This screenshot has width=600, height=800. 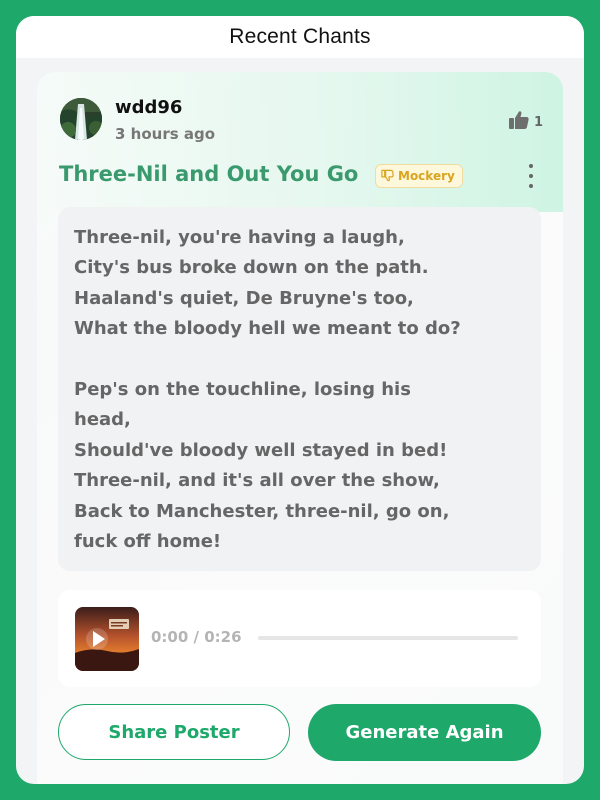 I want to click on share-poster-button: Share Poster, so click(x=174, y=732).